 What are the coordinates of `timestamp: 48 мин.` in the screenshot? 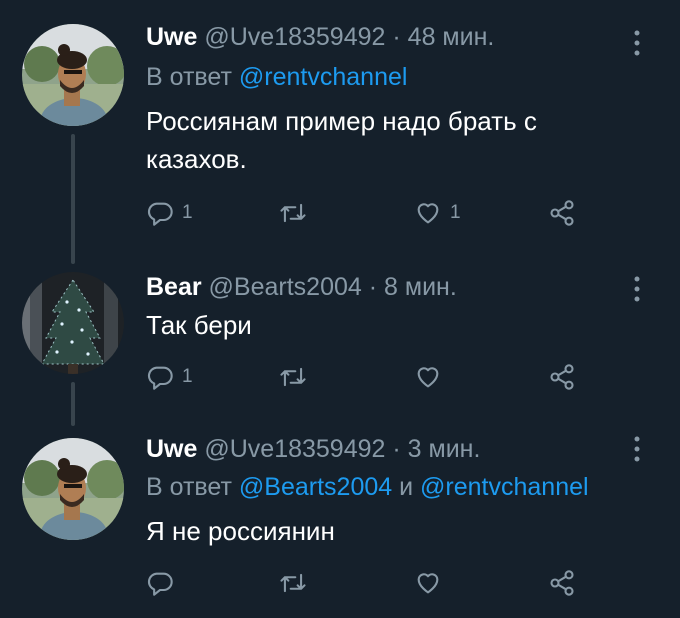 It's located at (451, 37).